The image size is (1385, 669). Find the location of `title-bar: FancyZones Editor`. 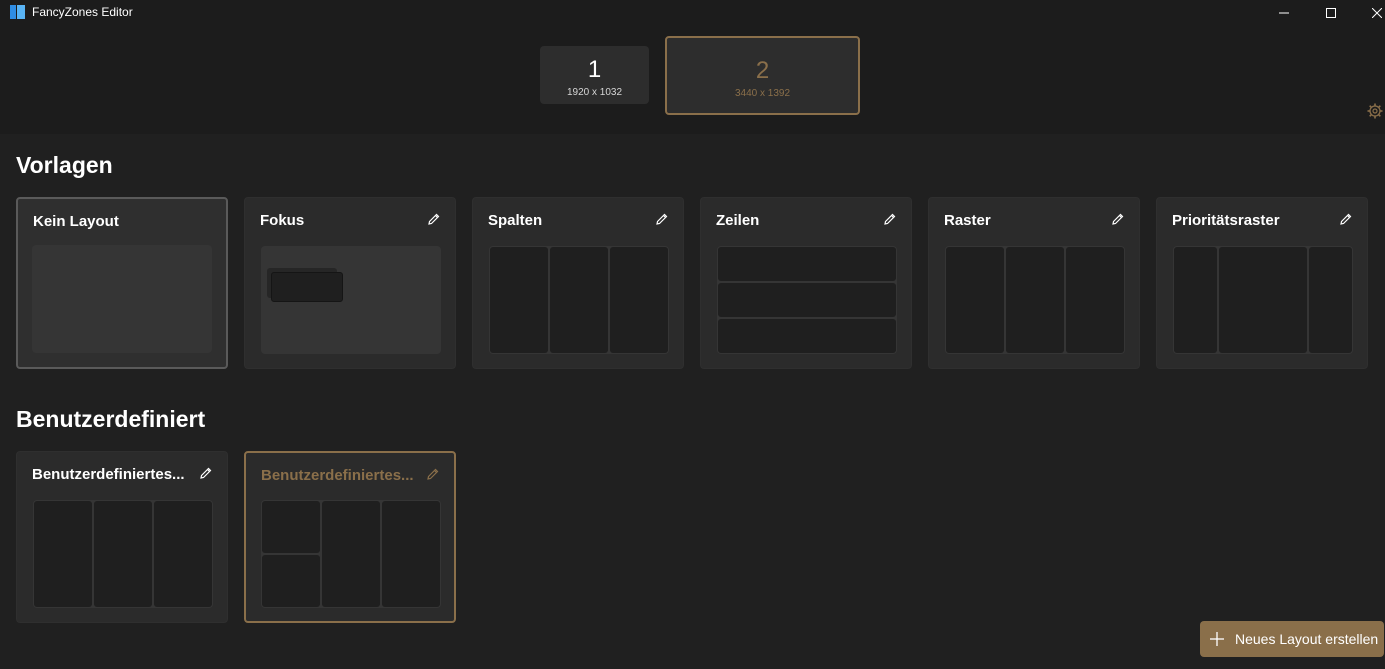

title-bar: FancyZones Editor is located at coordinates (692, 13).